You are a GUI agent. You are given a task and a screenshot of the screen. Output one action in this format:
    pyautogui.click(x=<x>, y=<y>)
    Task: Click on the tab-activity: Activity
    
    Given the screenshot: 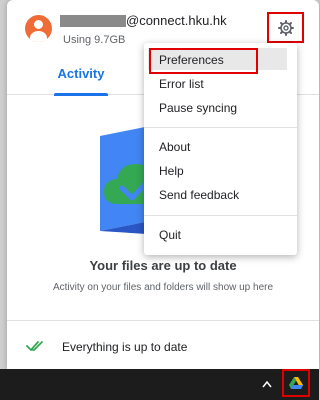 What is the action you would take?
    pyautogui.click(x=81, y=79)
    